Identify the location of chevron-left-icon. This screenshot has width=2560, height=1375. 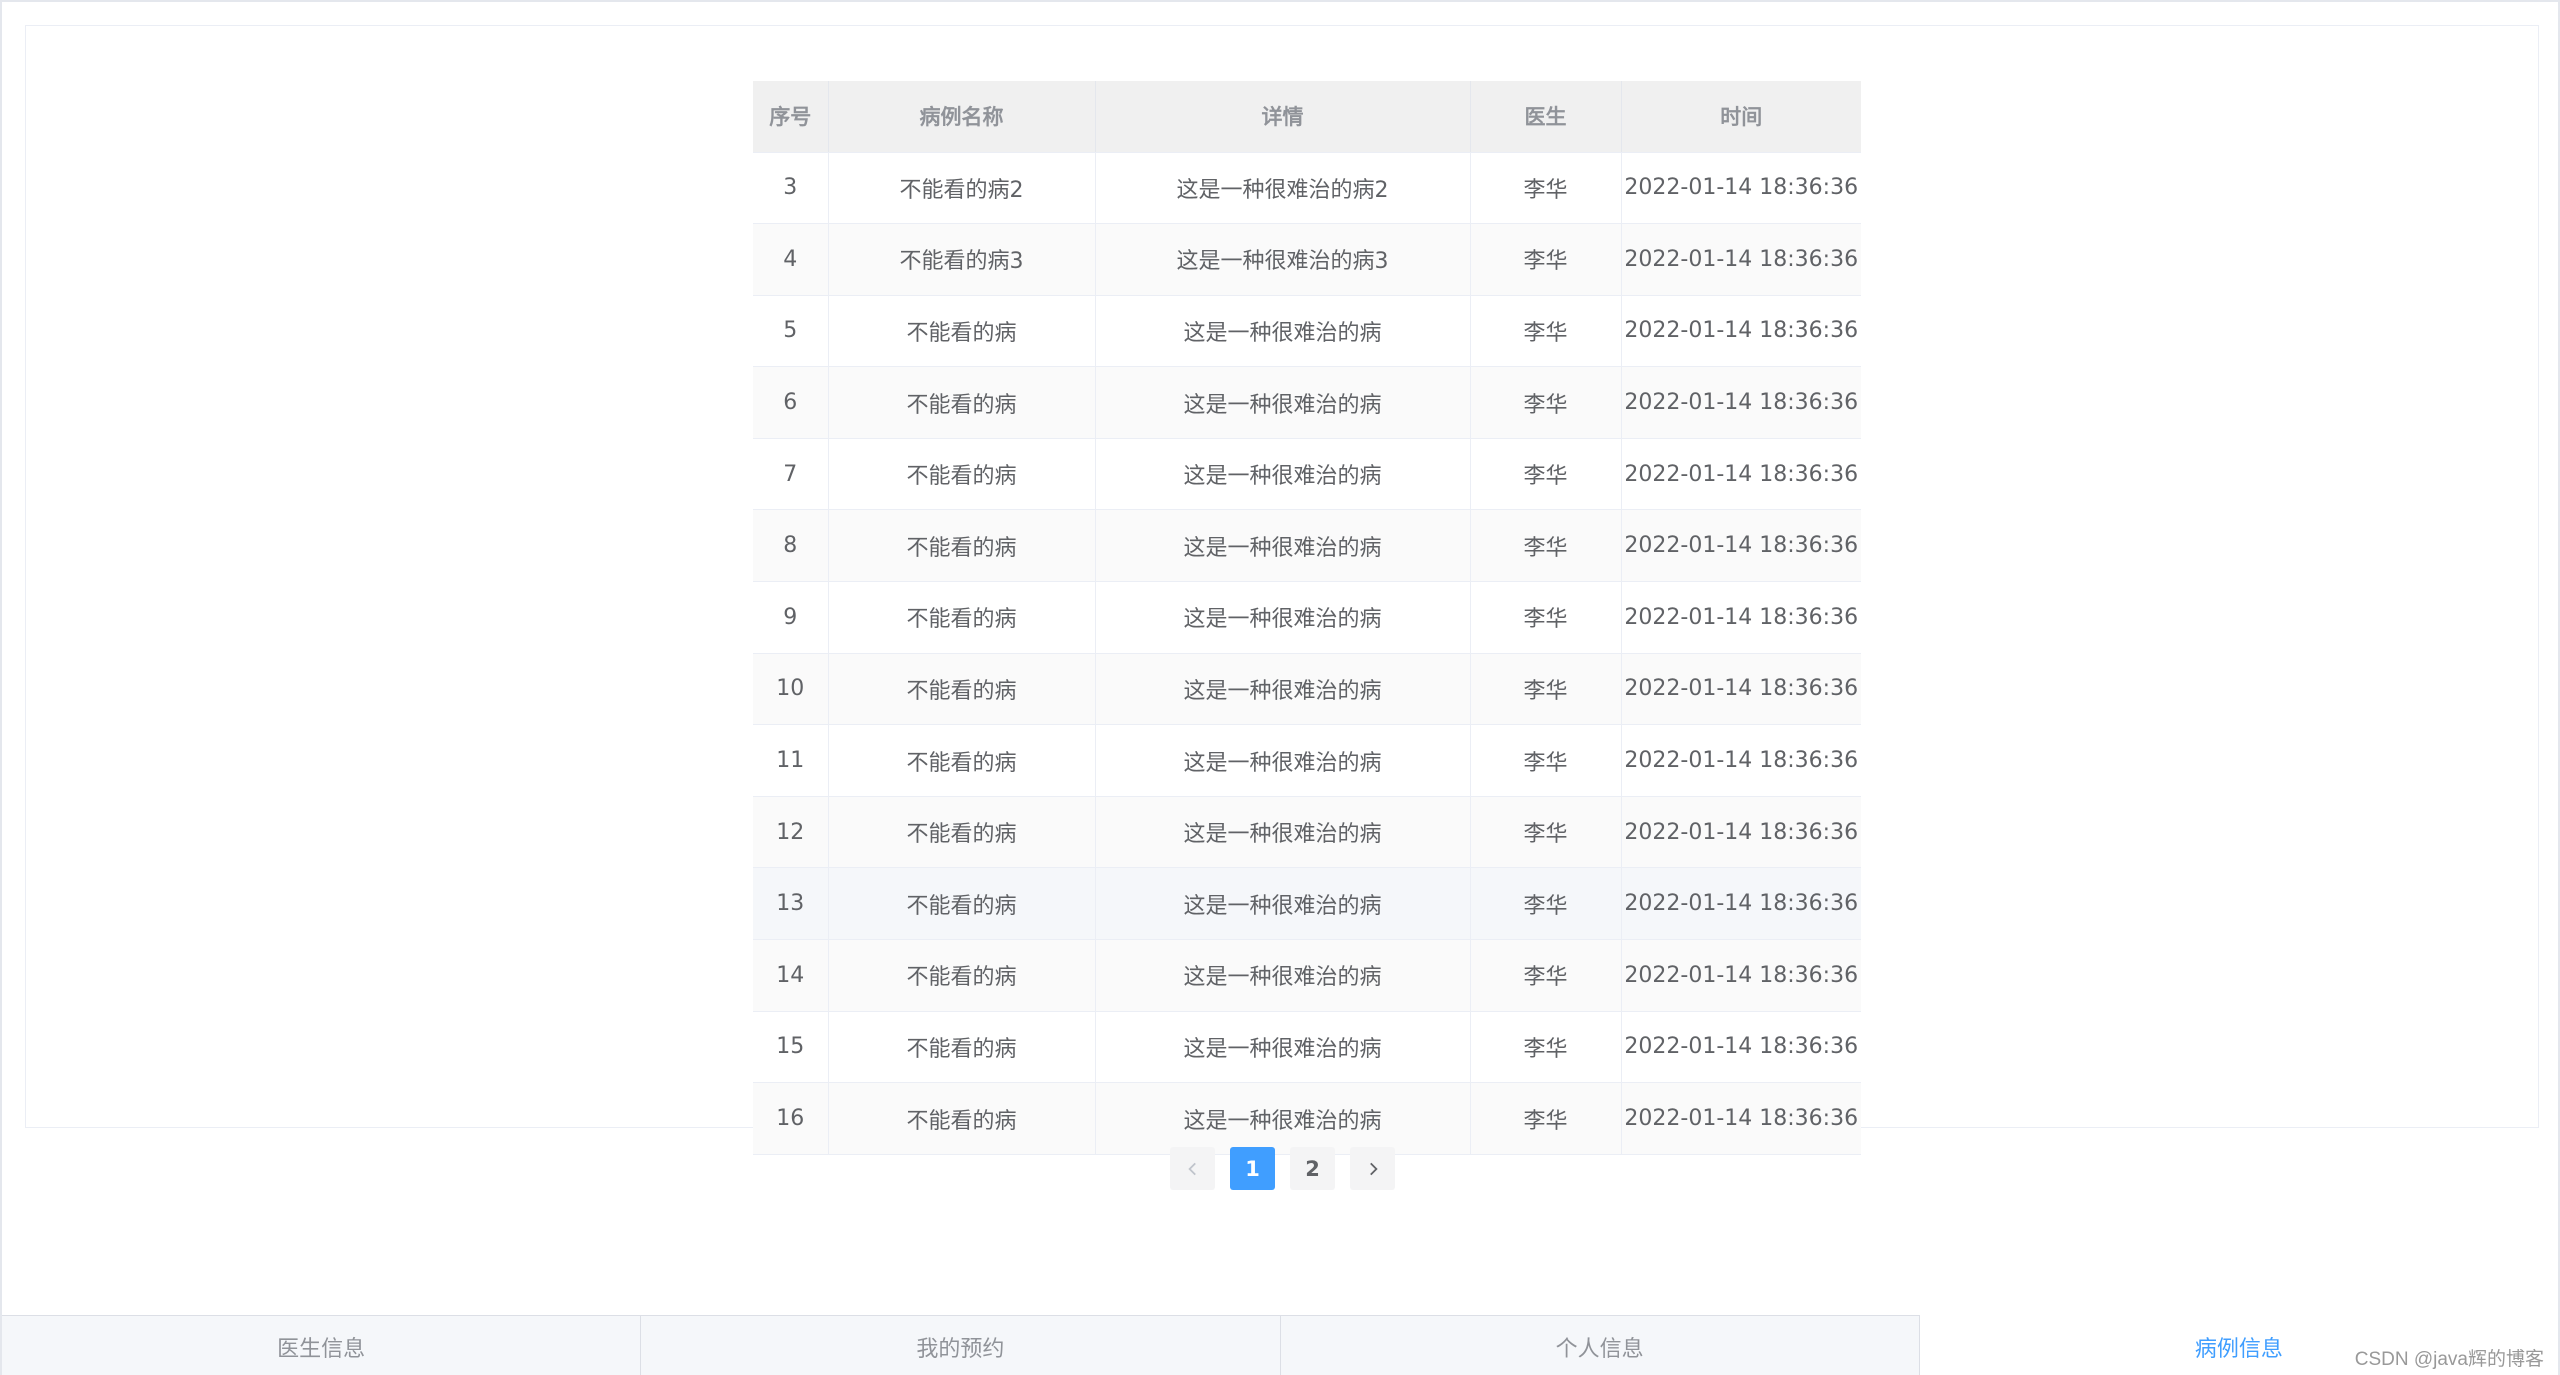
(1191, 1168).